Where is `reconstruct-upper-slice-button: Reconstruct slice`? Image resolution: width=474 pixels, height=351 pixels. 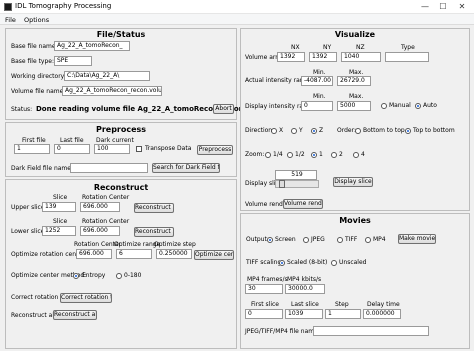 reconstruct-upper-slice-button: Reconstruct slice is located at coordinates (154, 208).